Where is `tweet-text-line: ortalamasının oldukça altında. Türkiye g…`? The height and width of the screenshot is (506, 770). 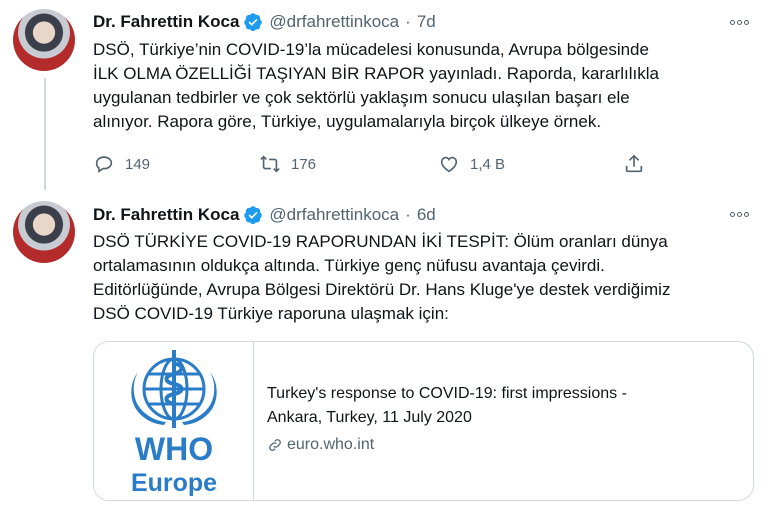
tweet-text-line: ortalamasının oldukça altında. Türkiye g… is located at coordinates (349, 265).